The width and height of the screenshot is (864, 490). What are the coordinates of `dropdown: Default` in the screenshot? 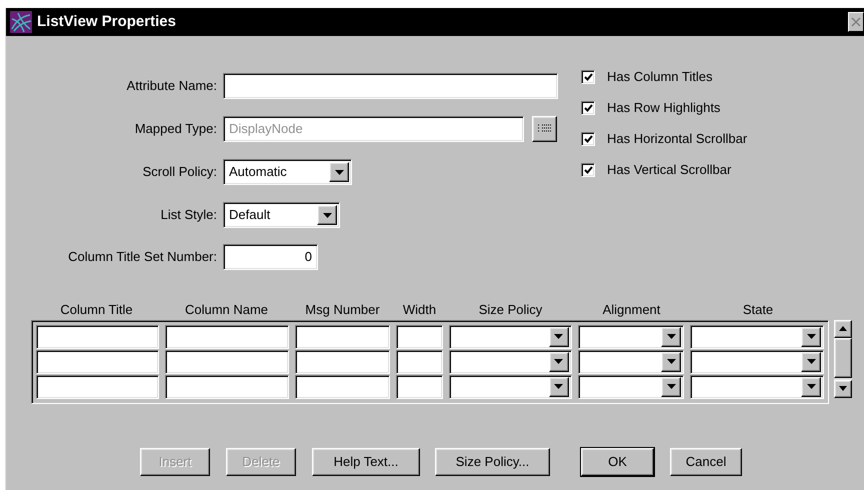 It's located at (281, 215).